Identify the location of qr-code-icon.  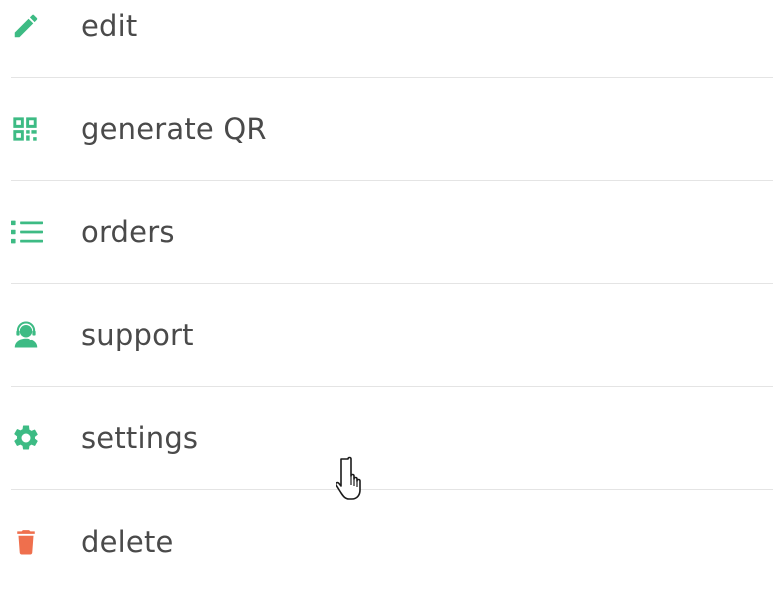
(27, 129).